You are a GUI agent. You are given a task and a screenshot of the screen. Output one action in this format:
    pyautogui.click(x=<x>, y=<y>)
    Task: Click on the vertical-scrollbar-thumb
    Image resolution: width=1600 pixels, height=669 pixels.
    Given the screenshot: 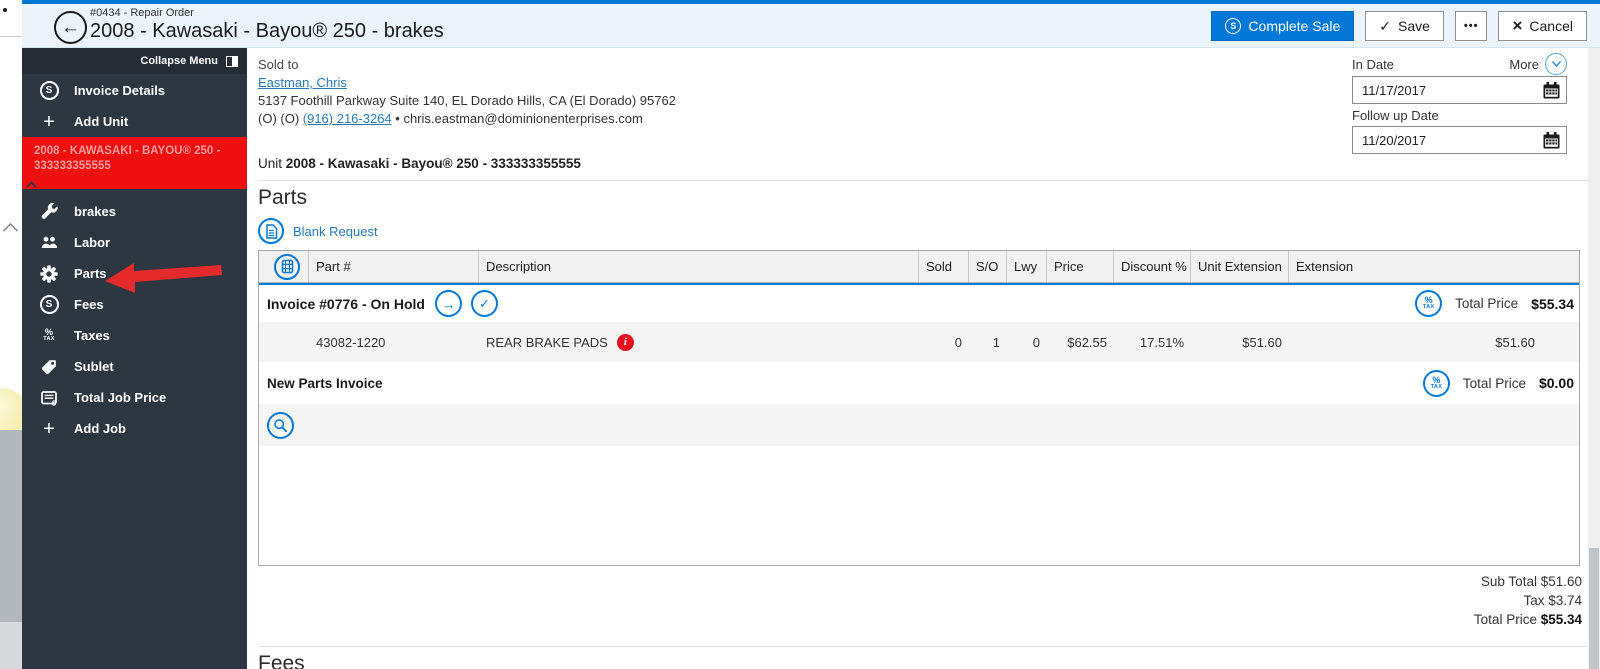 What is the action you would take?
    pyautogui.click(x=1594, y=608)
    